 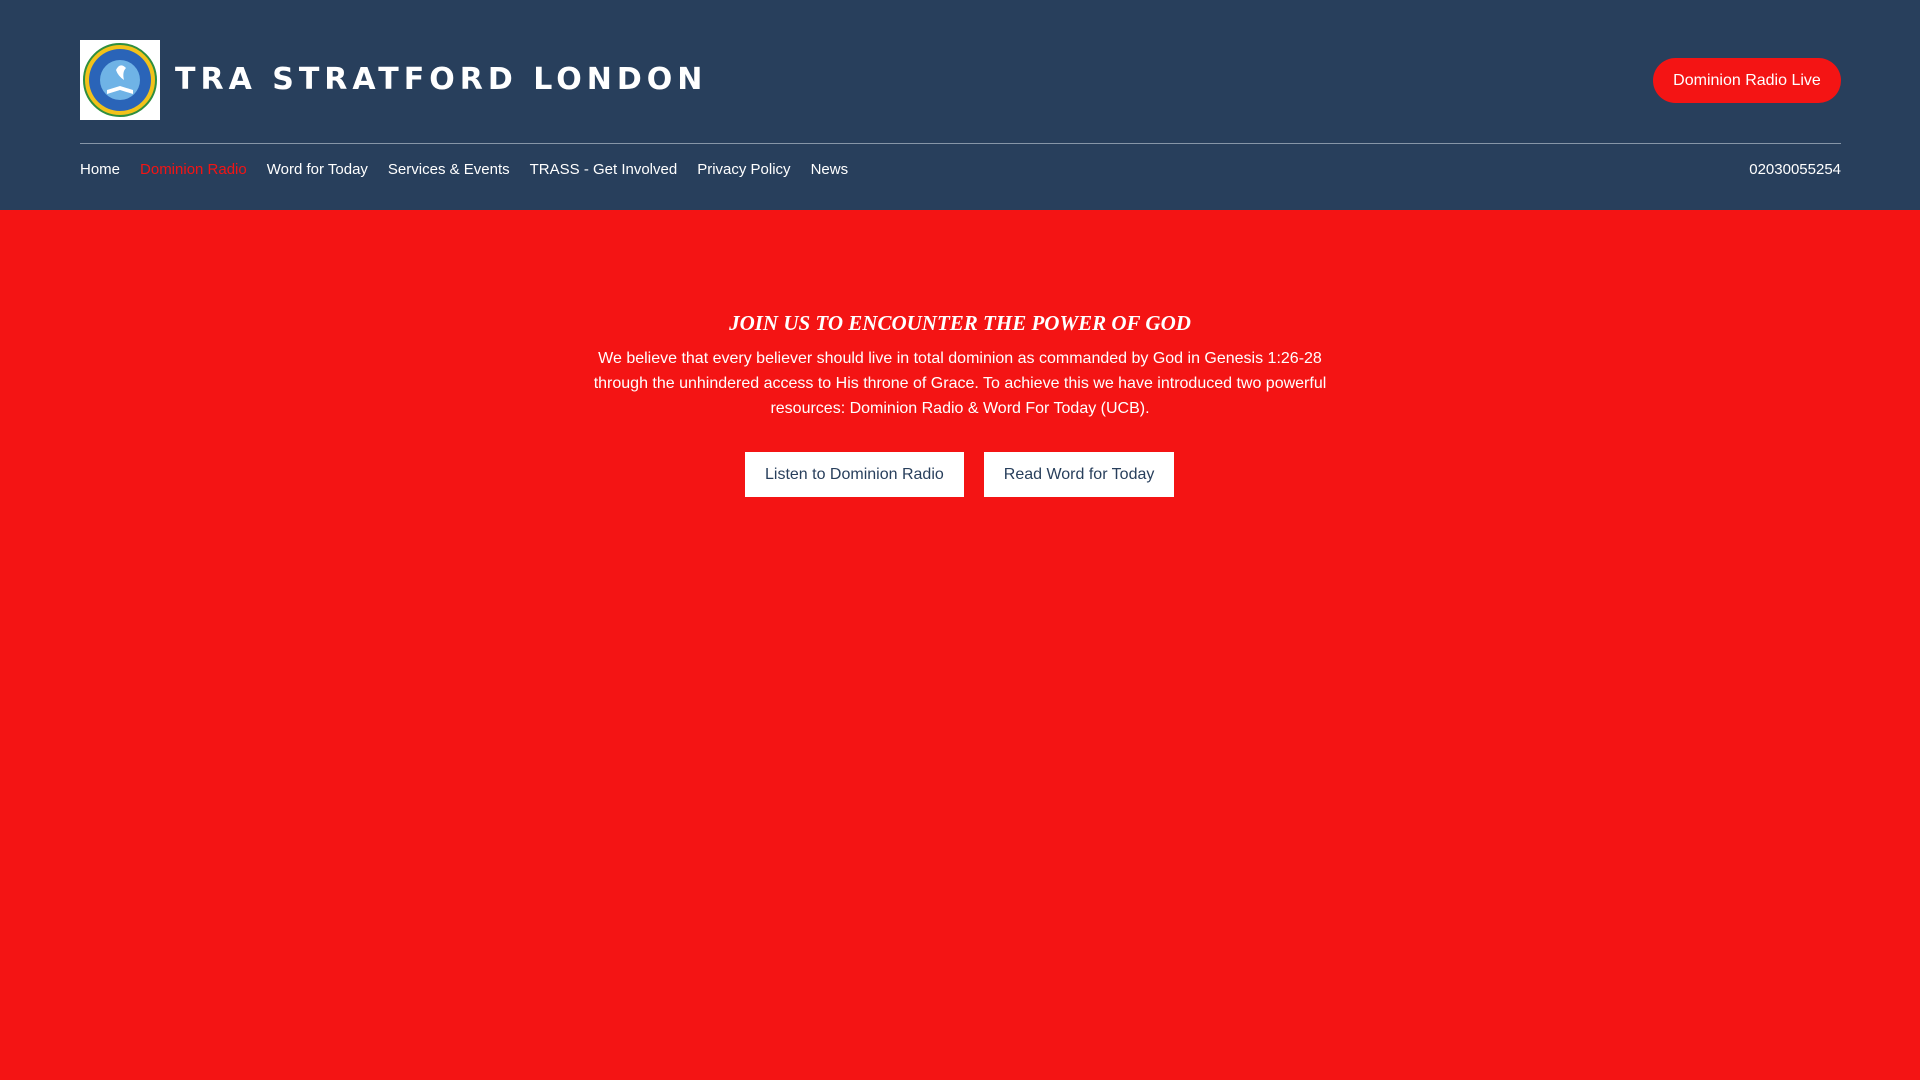 I want to click on read-word-for-today-button: Read Word for Today, so click(x=1079, y=474).